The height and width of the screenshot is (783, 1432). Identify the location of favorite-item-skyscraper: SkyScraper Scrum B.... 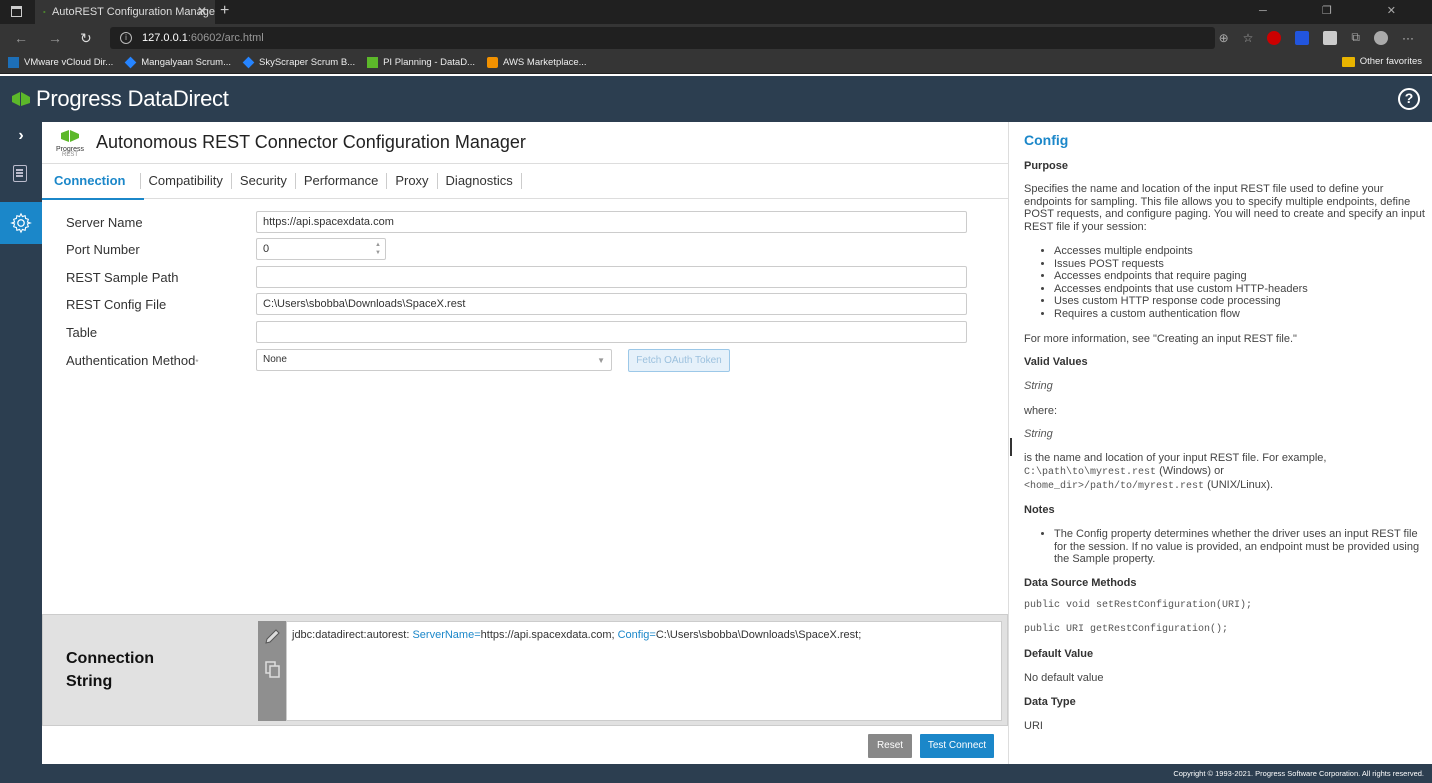
(298, 62).